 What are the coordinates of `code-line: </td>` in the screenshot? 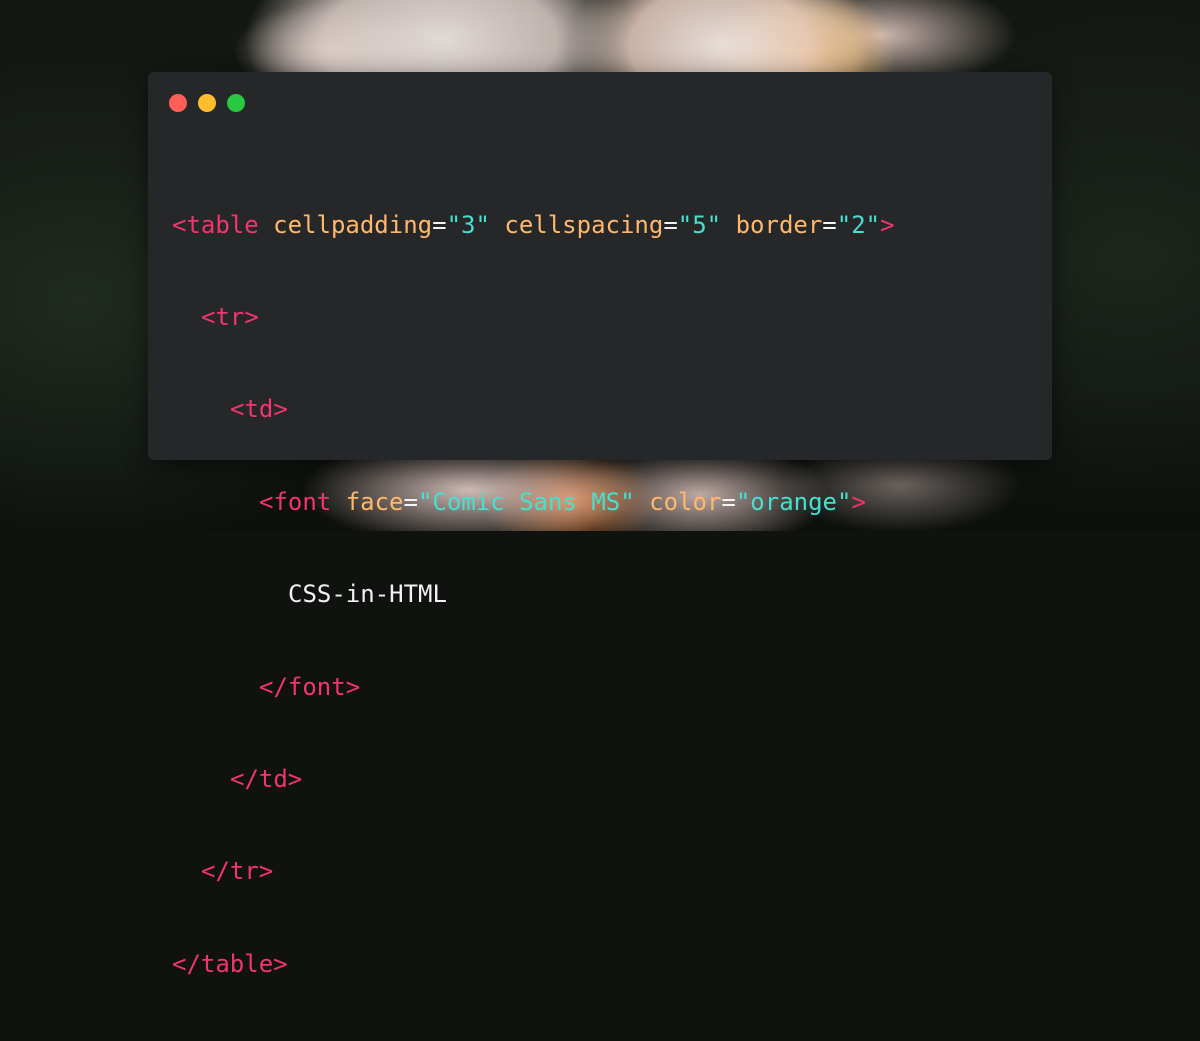 It's located at (533, 779).